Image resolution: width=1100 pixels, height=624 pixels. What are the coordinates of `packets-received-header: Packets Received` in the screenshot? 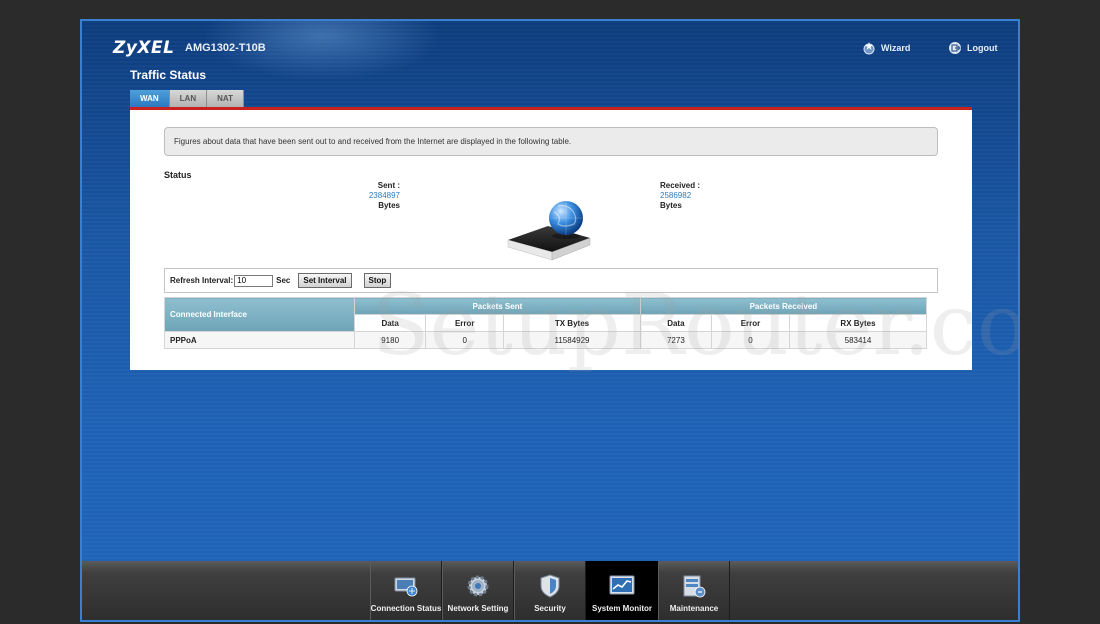 It's located at (783, 306).